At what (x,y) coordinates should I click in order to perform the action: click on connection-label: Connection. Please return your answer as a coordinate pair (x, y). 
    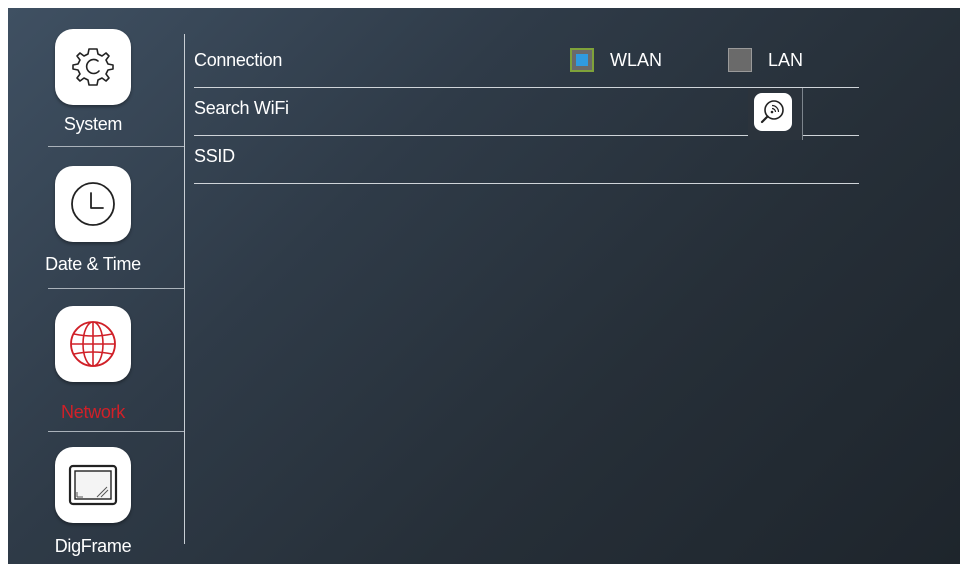
    Looking at the image, I should click on (238, 60).